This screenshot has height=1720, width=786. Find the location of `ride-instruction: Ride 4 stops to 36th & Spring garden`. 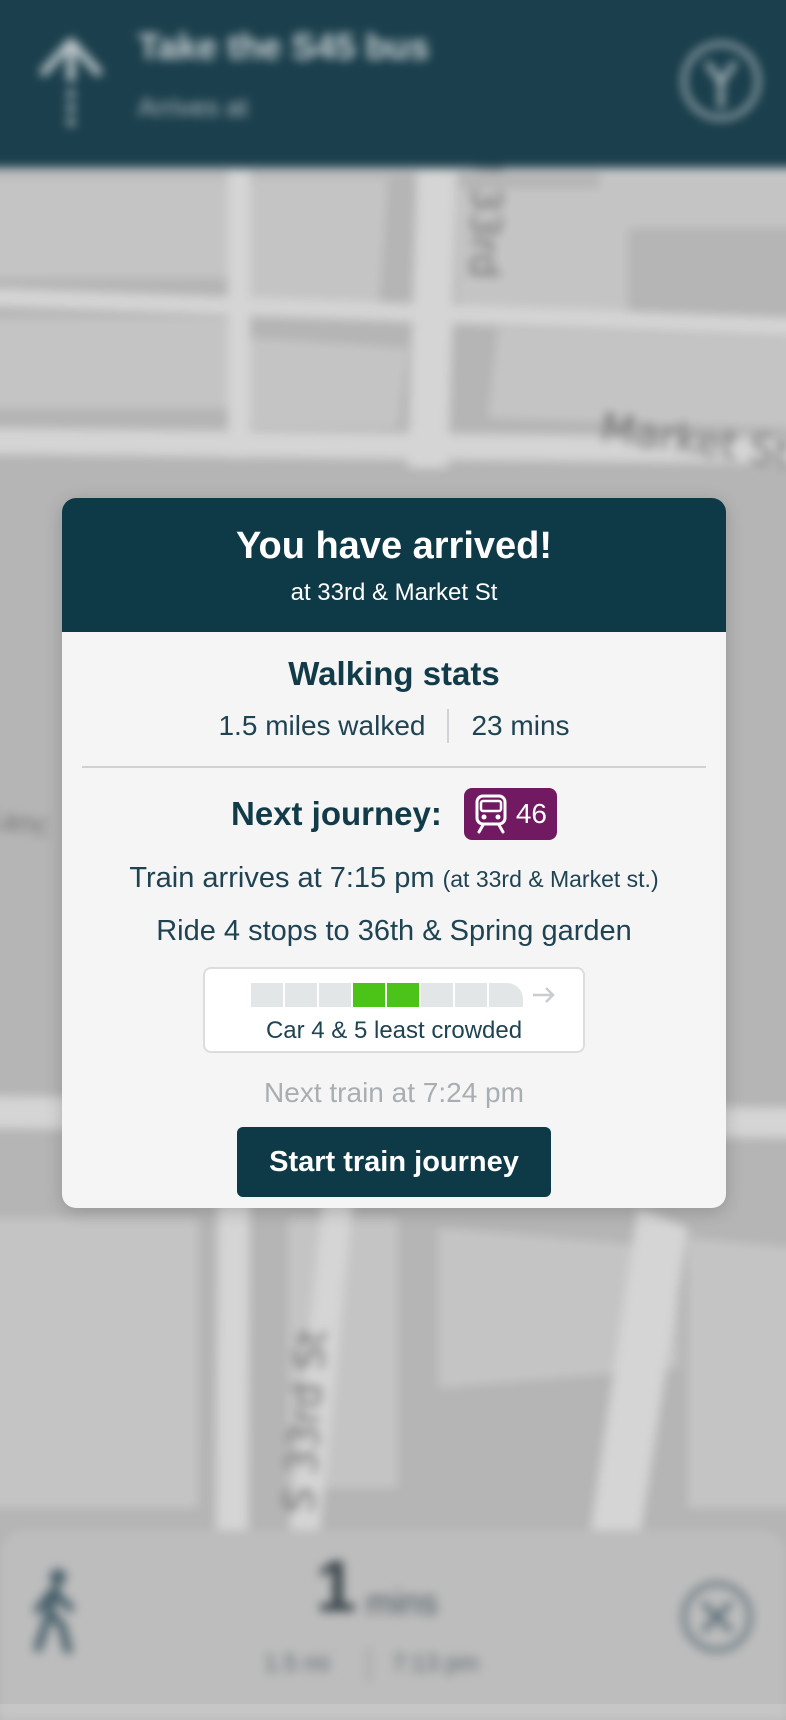

ride-instruction: Ride 4 stops to 36th & Spring garden is located at coordinates (394, 931).